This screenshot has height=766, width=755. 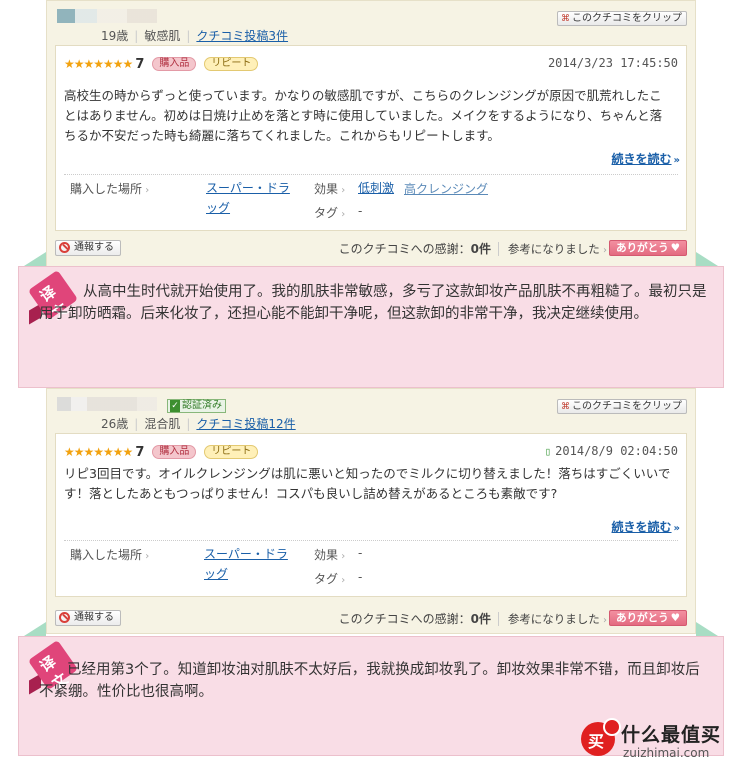 I want to click on effect-link-high-cleansing: 高クレンジング, so click(x=446, y=188).